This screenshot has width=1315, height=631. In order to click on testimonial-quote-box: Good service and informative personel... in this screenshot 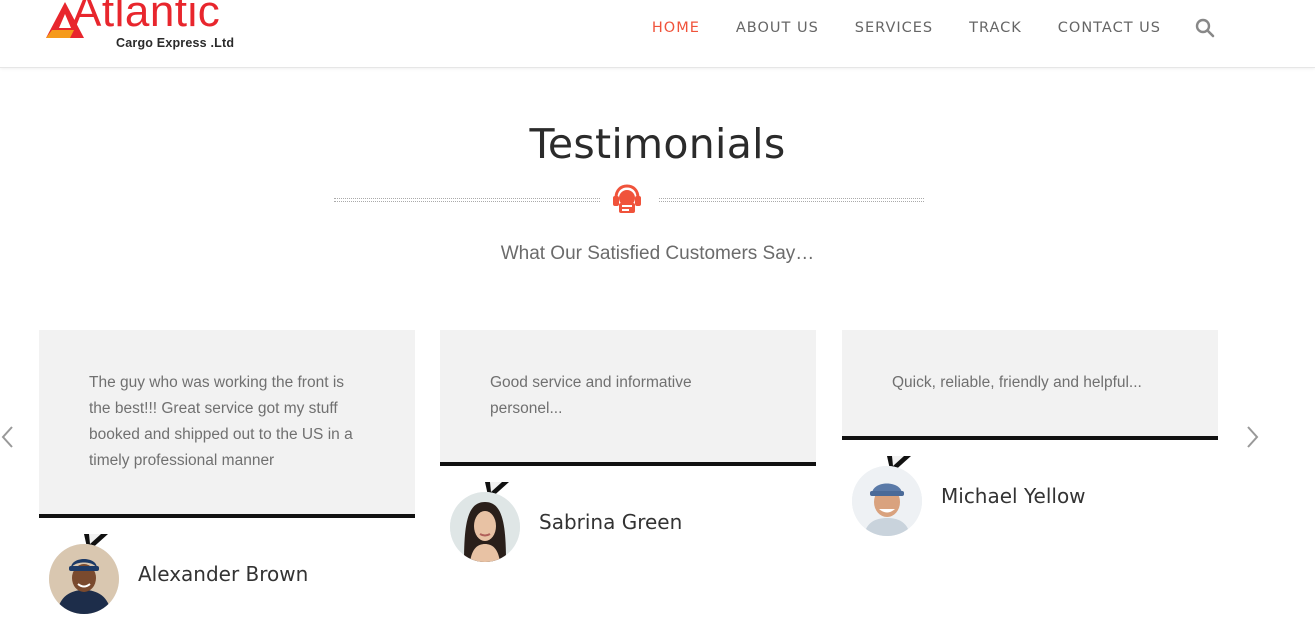, I will do `click(628, 415)`.